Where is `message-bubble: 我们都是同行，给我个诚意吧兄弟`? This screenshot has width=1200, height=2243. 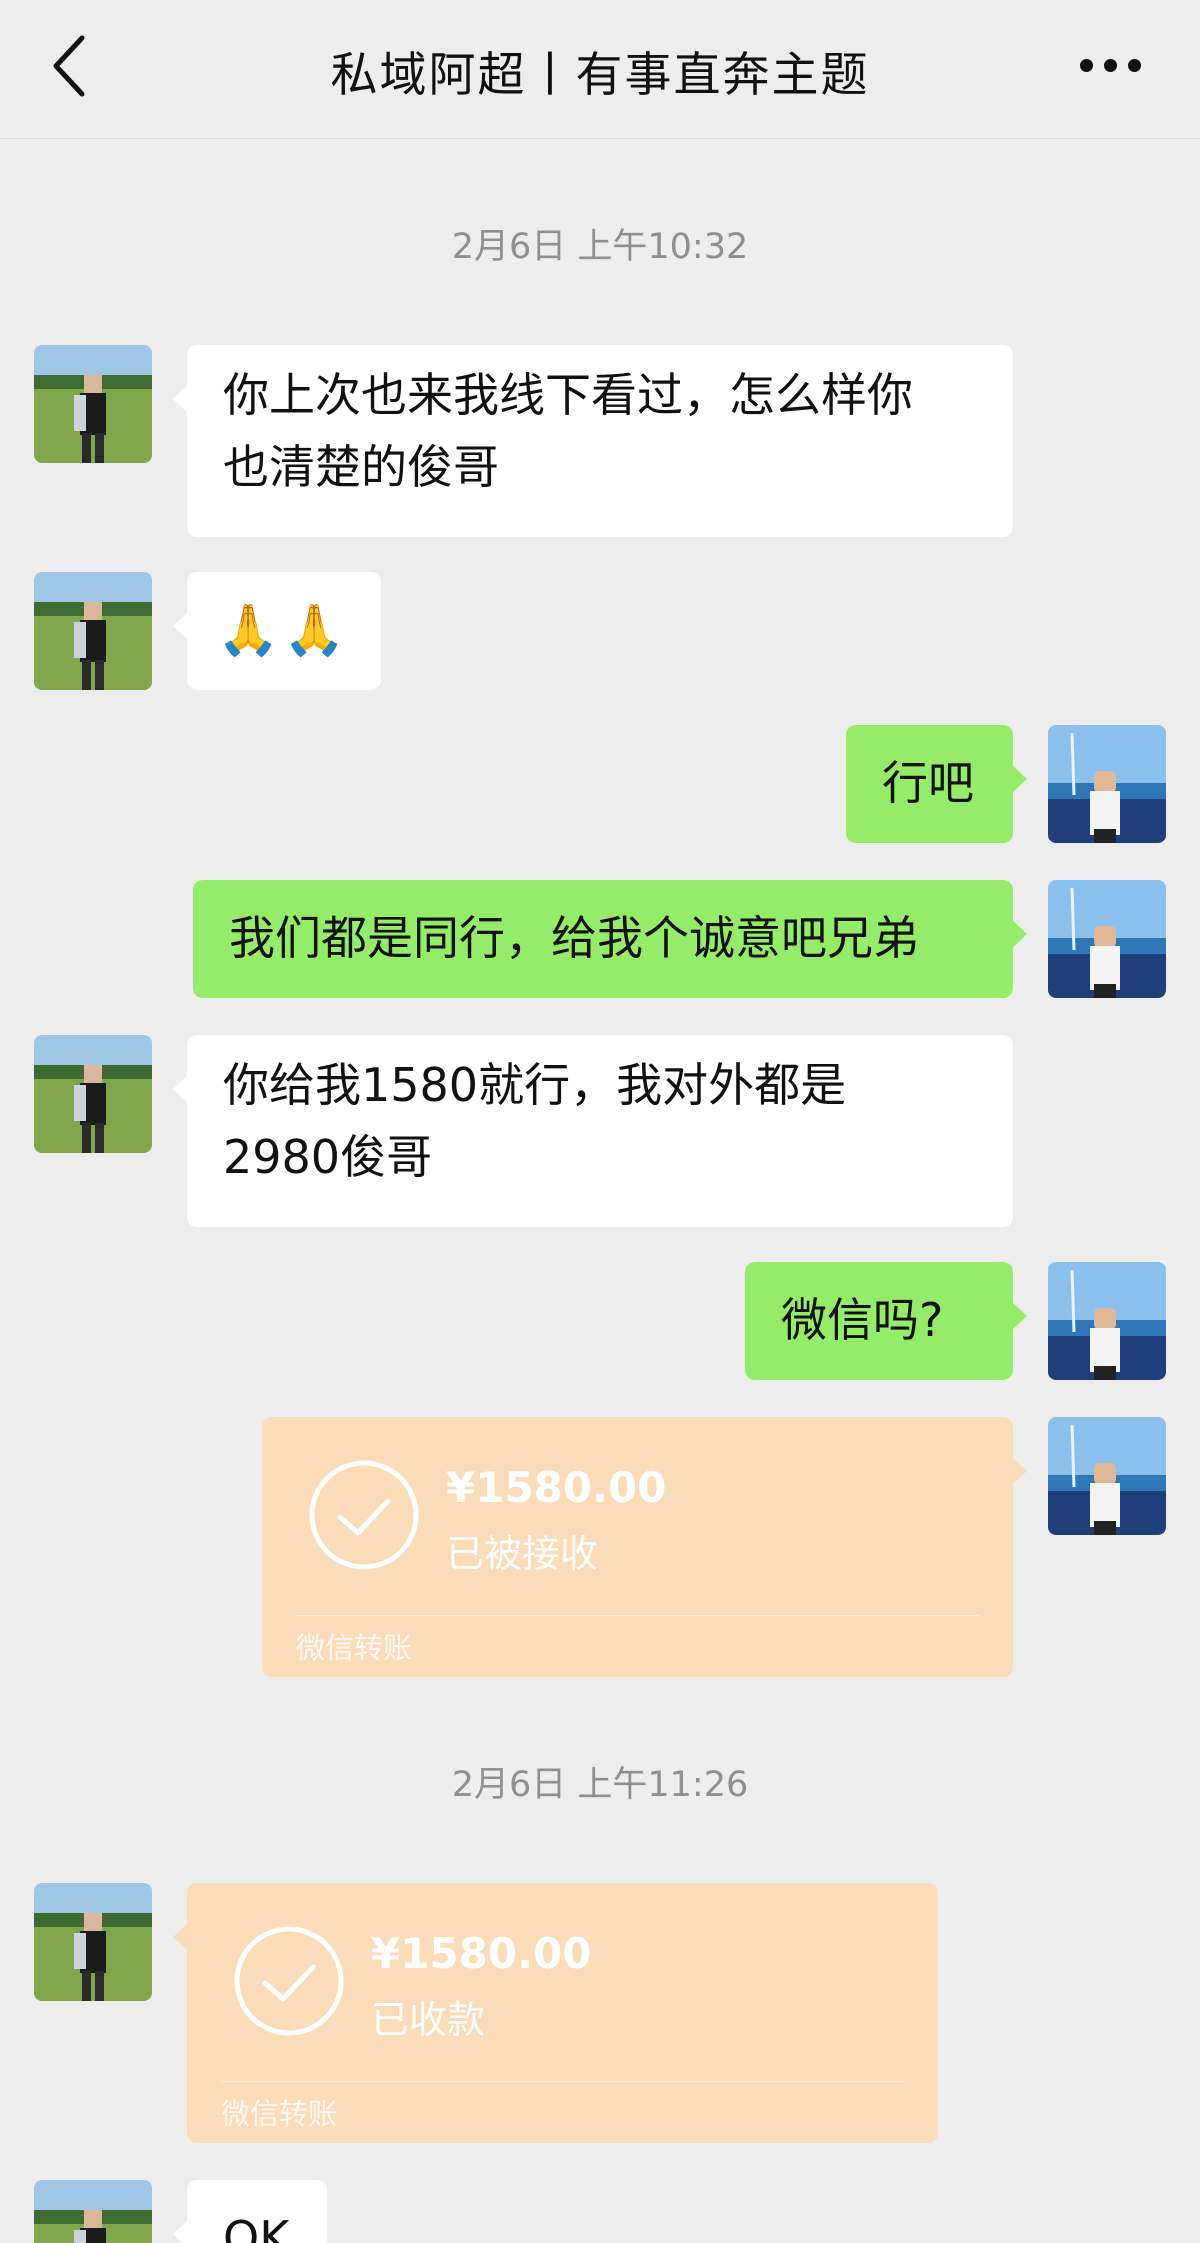 message-bubble: 我们都是同行，给我个诚意吧兄弟 is located at coordinates (610, 939).